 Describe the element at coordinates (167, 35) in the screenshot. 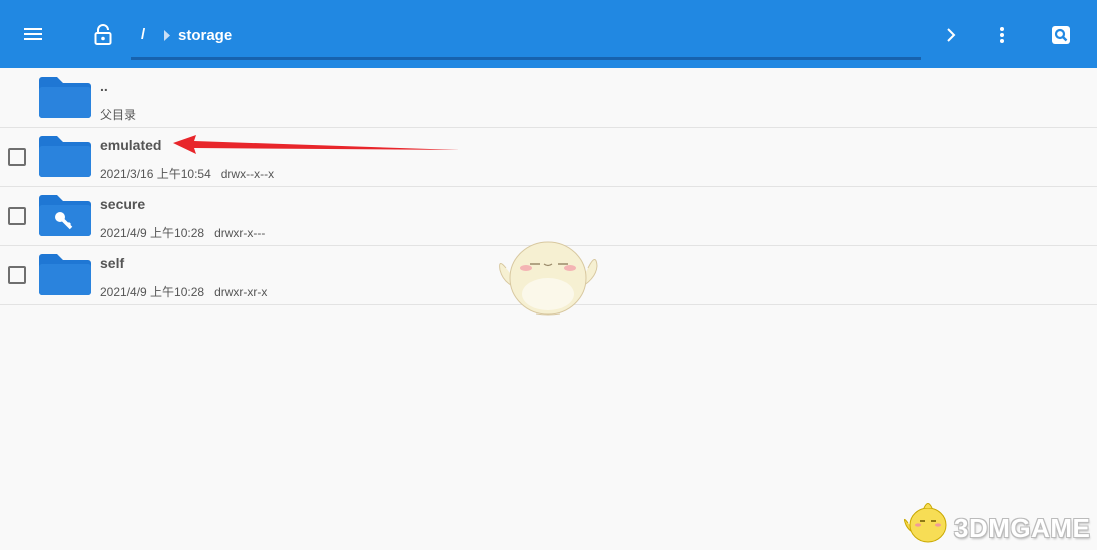

I see `path-separator-icon` at that location.